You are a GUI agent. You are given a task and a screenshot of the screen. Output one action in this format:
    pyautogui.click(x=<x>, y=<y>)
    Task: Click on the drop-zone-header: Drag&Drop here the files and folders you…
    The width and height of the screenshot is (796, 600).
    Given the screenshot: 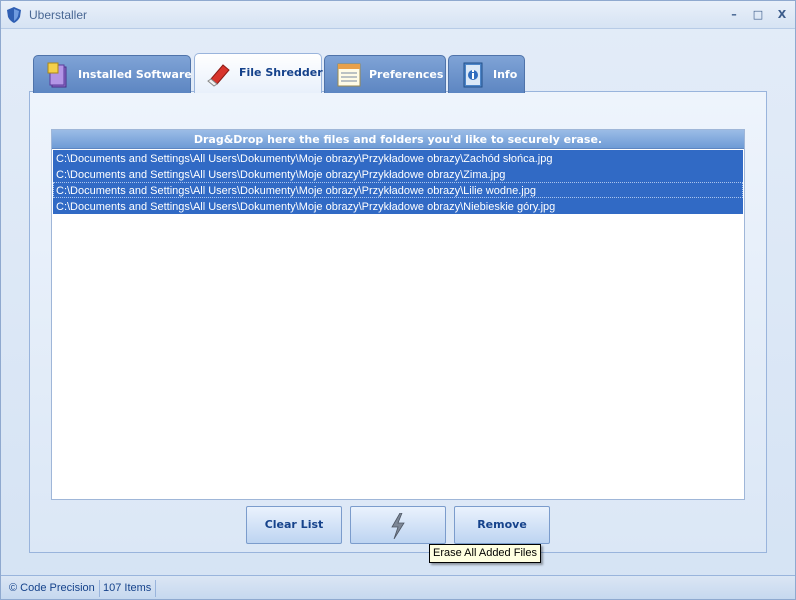 What is the action you would take?
    pyautogui.click(x=398, y=139)
    